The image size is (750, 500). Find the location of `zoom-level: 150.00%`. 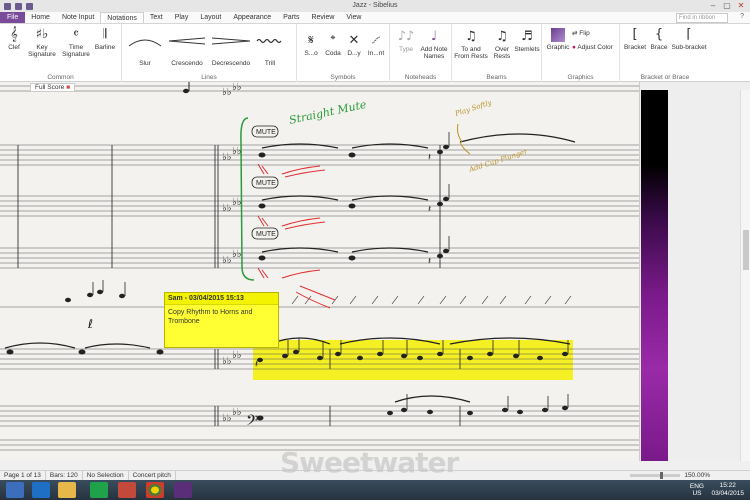

zoom-level: 150.00% is located at coordinates (697, 475).